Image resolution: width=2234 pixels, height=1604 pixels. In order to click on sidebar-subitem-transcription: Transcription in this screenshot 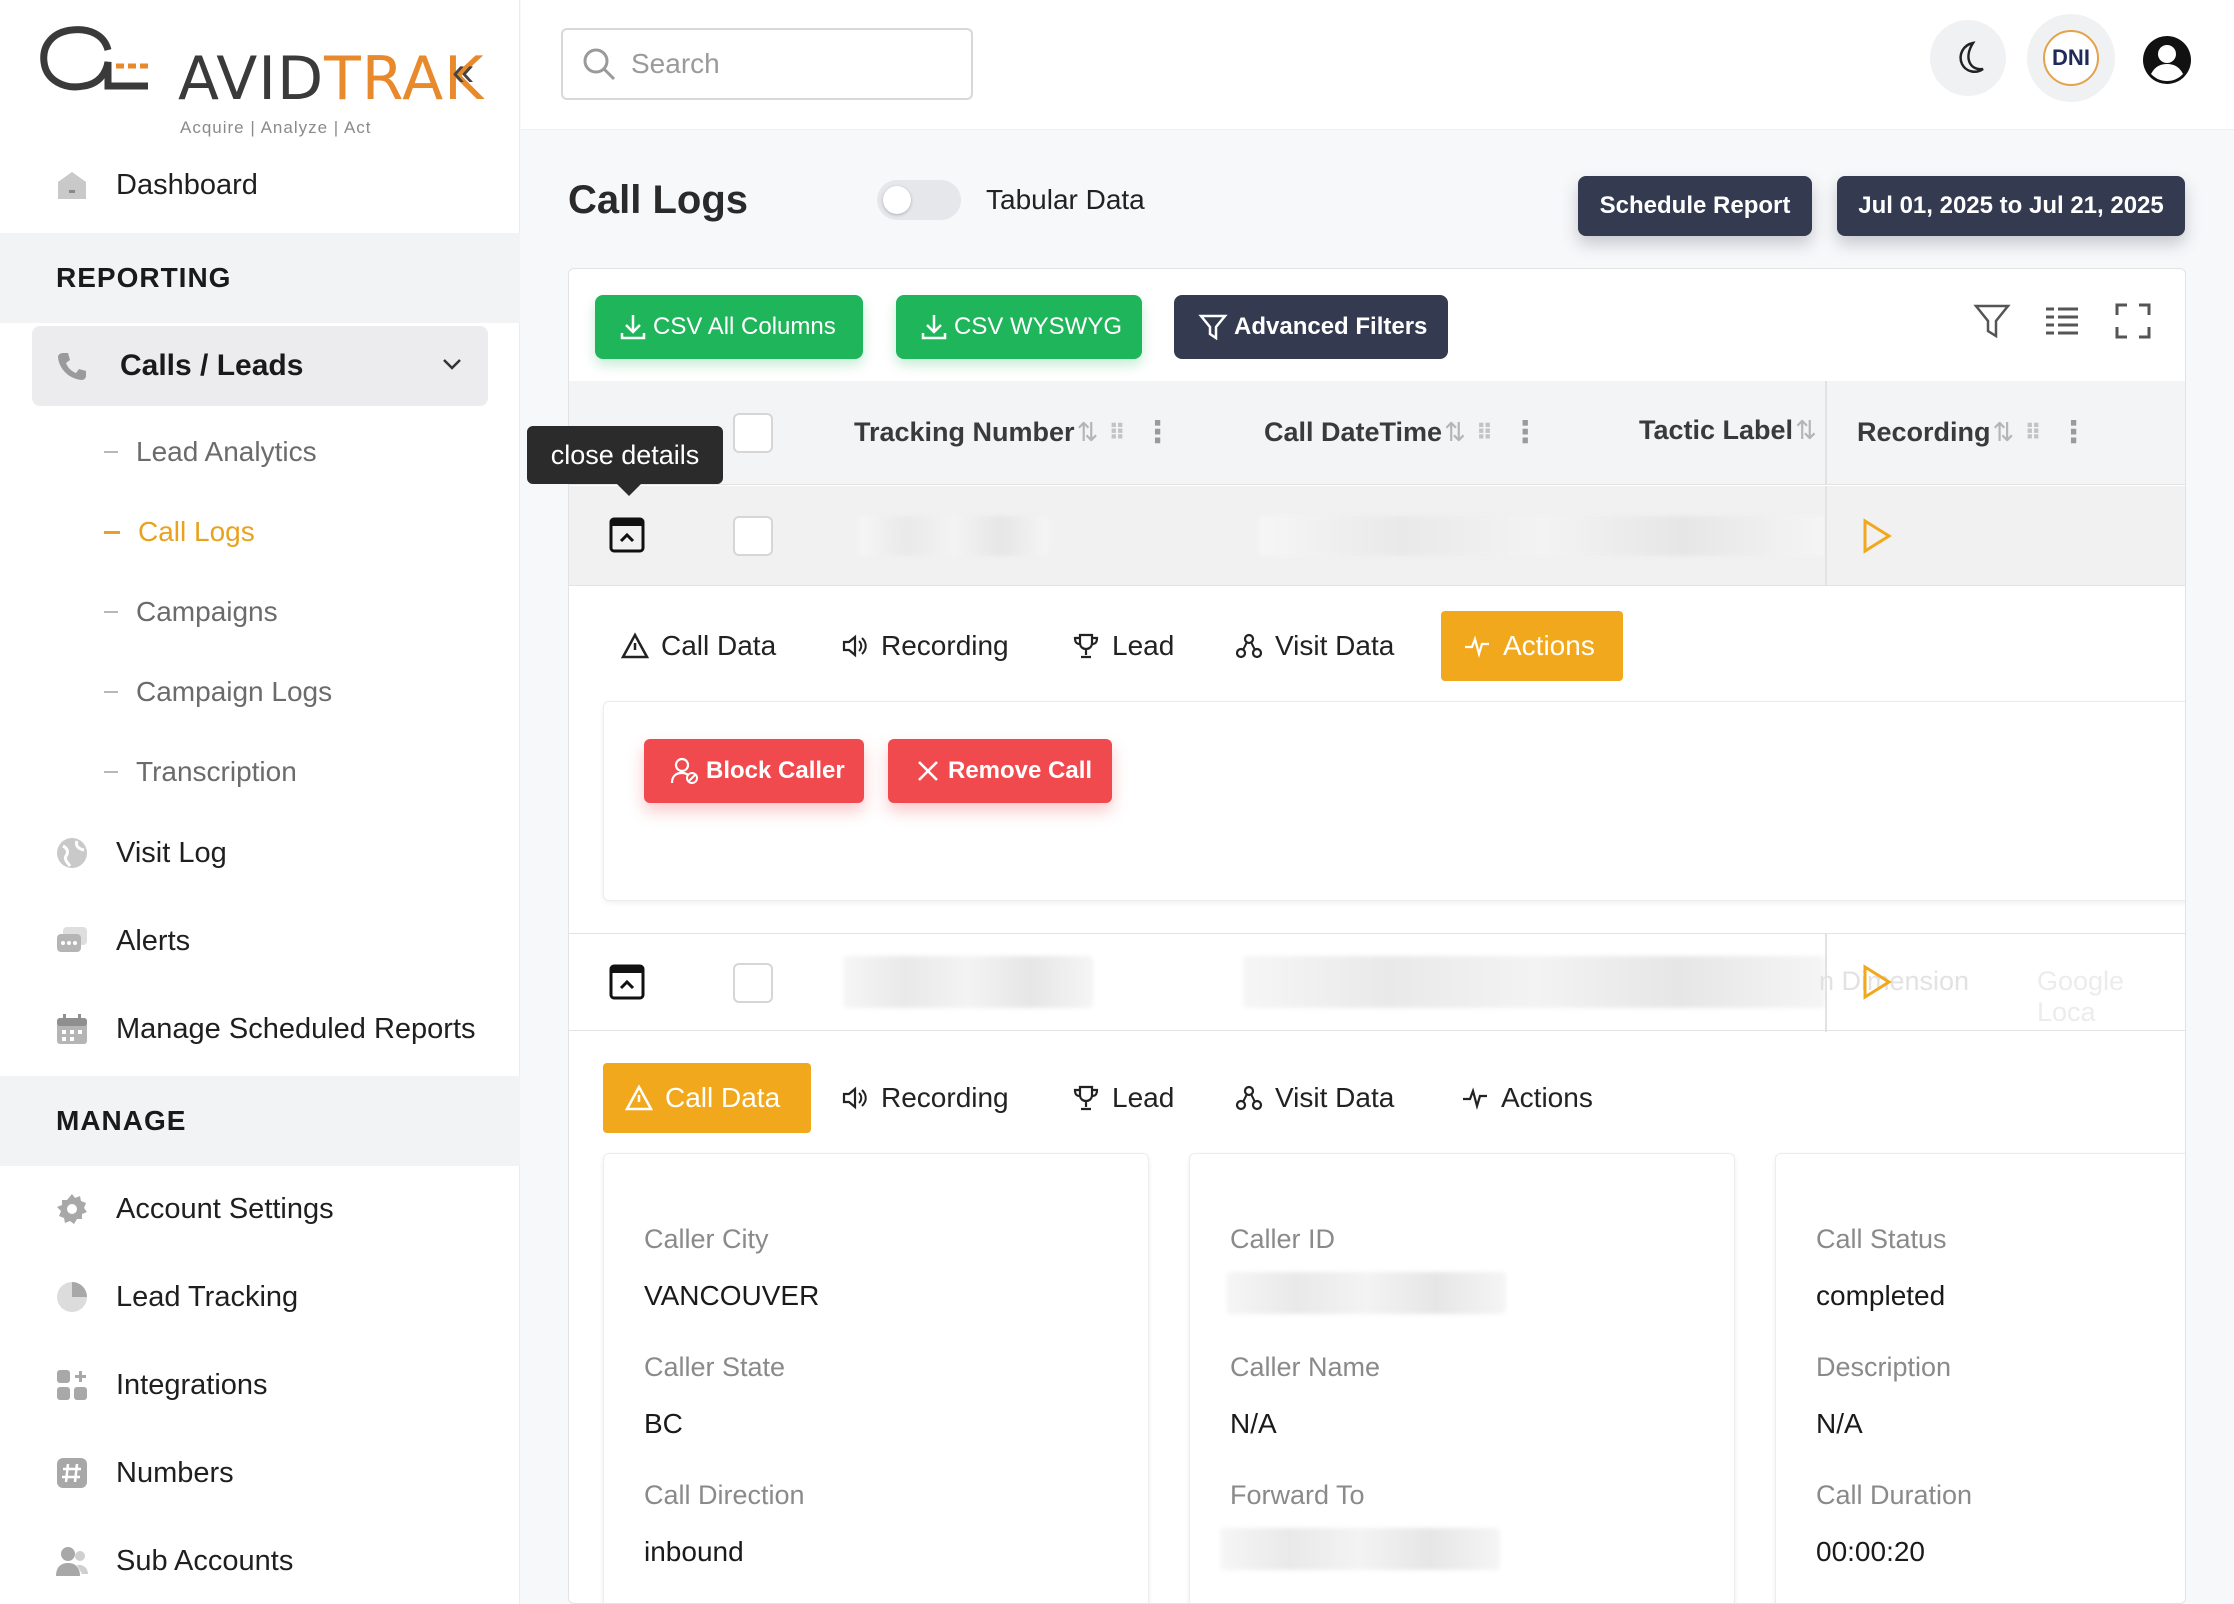, I will do `click(200, 772)`.